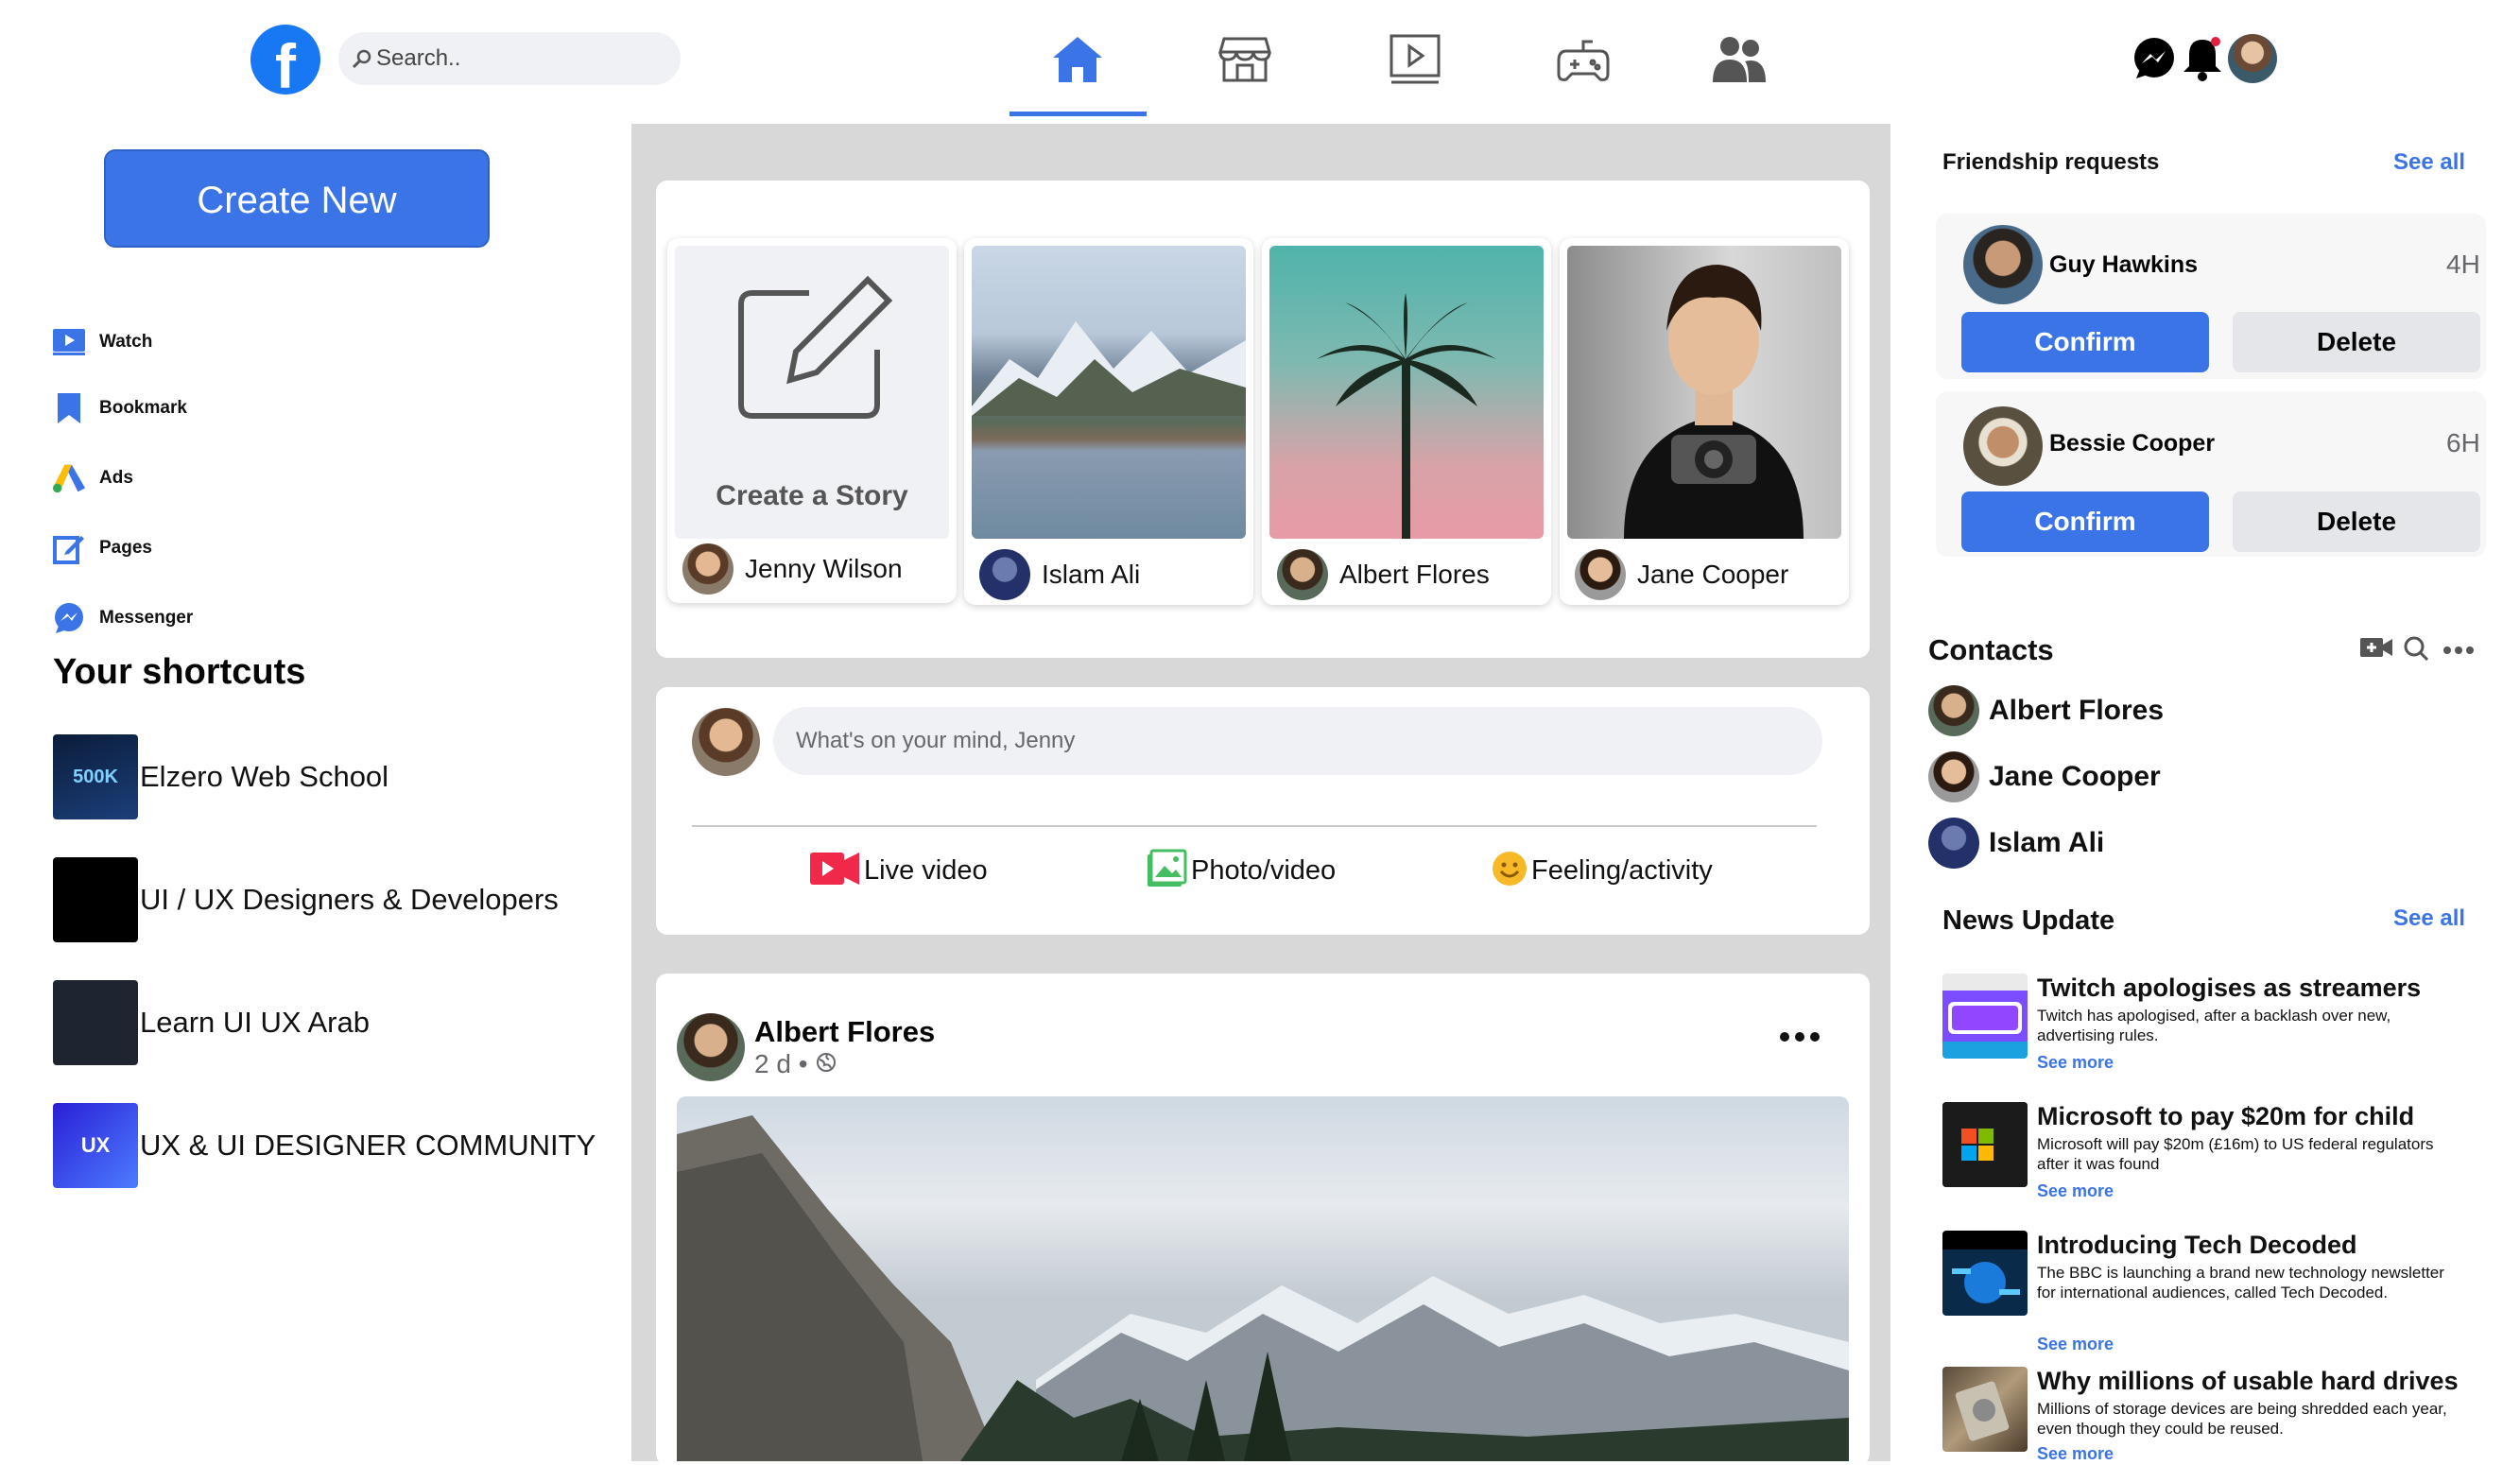 The width and height of the screenshot is (2520, 1465). I want to click on live-video-icon, so click(834, 871).